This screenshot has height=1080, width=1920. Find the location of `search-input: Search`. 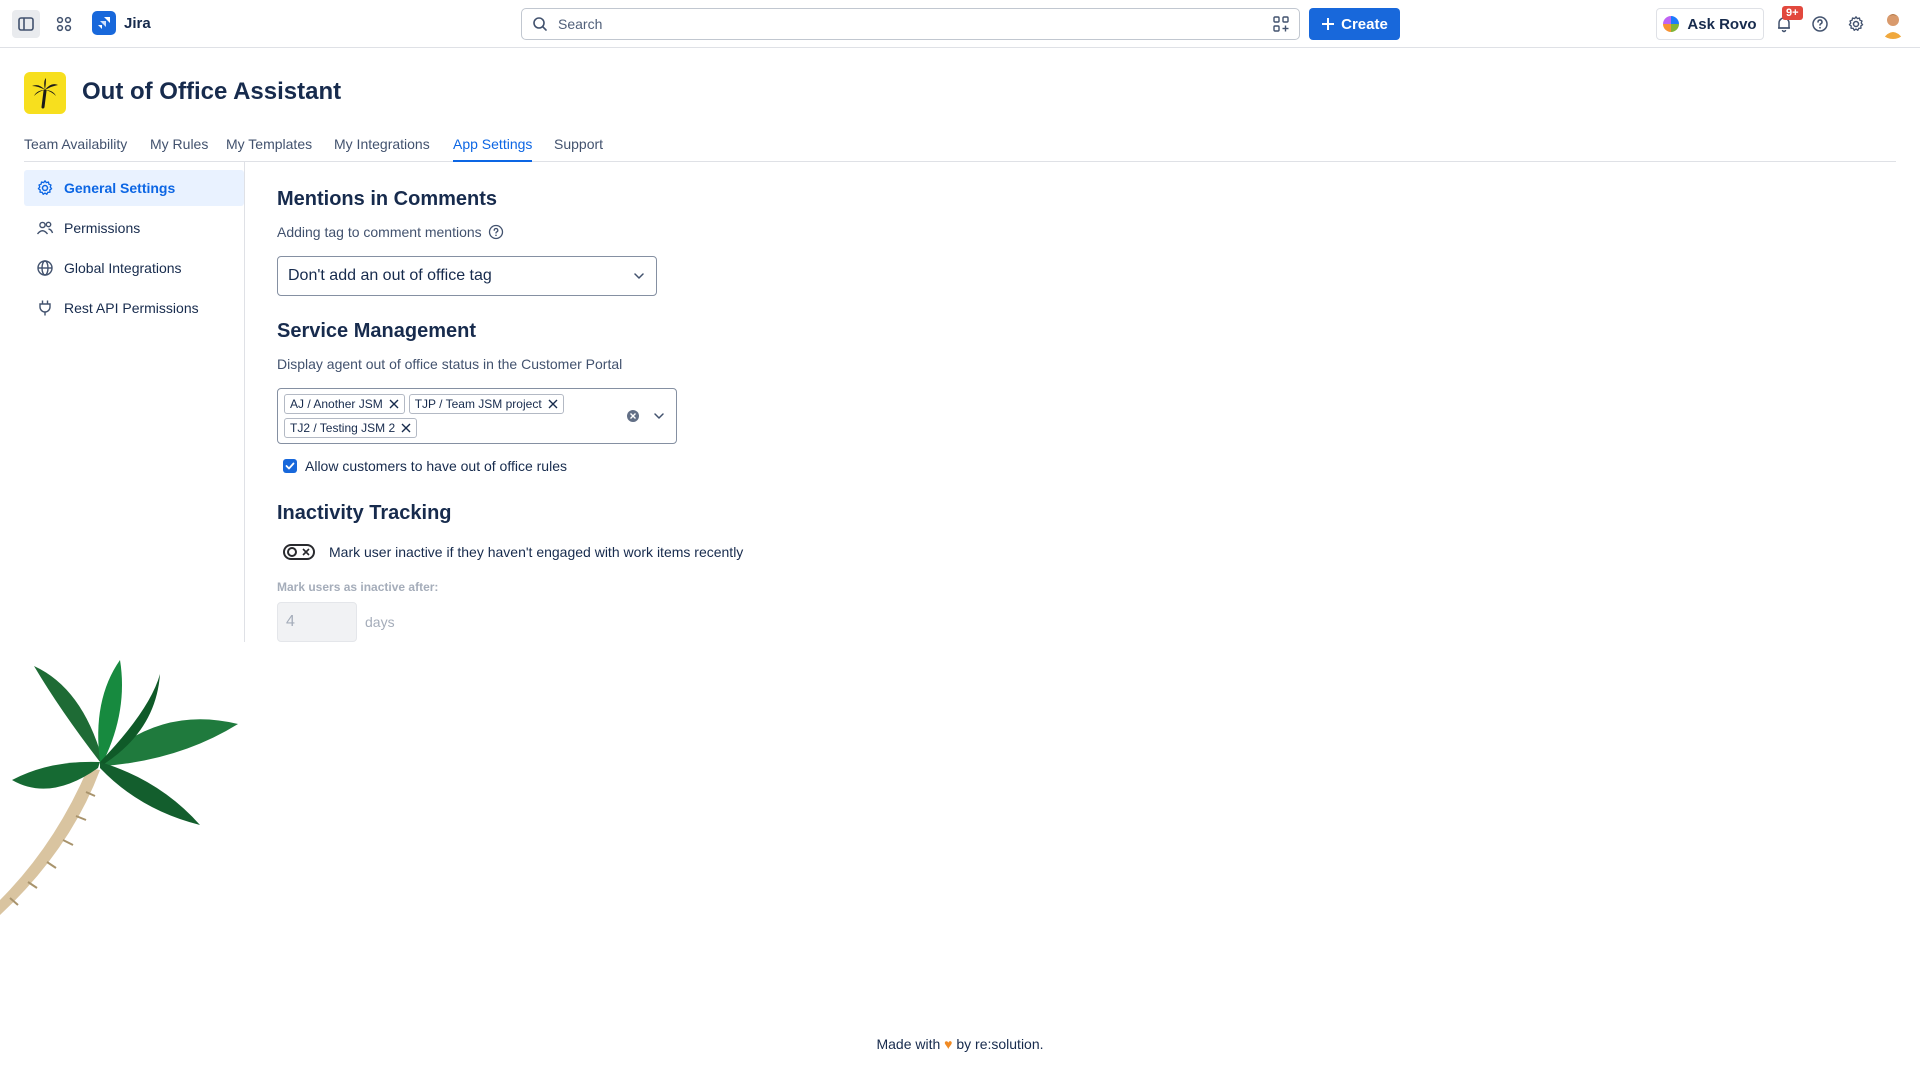

search-input: Search is located at coordinates (910, 24).